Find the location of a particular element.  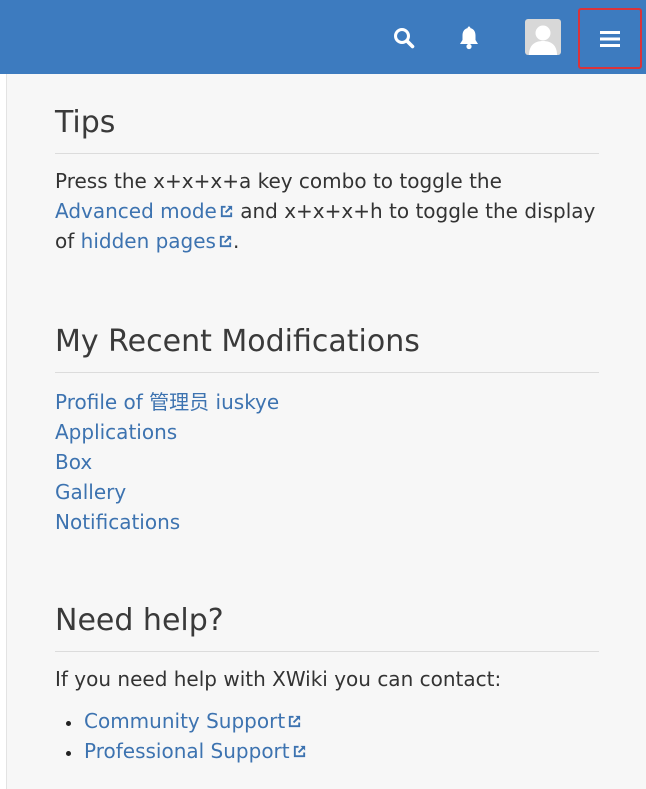

hidden-pages-link: hidden pages is located at coordinates (157, 241).